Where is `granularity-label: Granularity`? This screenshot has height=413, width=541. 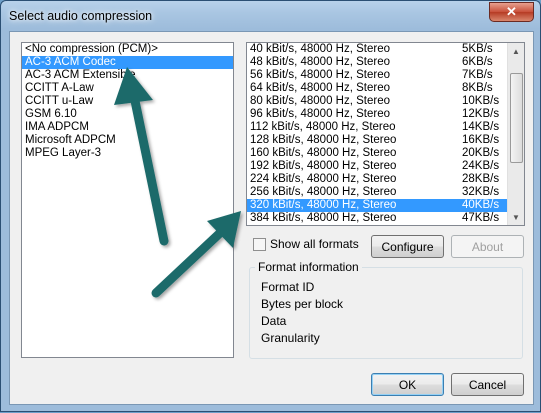 granularity-label: Granularity is located at coordinates (290, 338).